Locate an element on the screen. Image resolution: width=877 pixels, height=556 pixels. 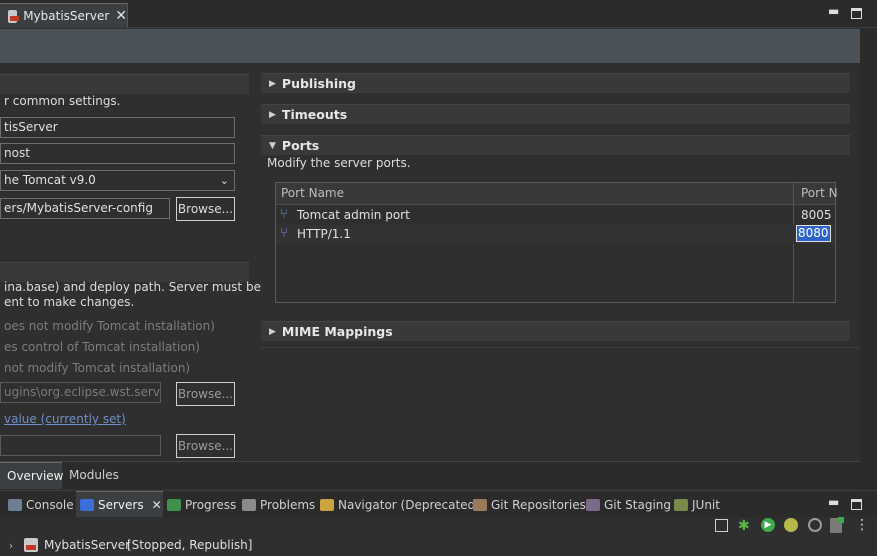
servers-icon is located at coordinates (87, 505).